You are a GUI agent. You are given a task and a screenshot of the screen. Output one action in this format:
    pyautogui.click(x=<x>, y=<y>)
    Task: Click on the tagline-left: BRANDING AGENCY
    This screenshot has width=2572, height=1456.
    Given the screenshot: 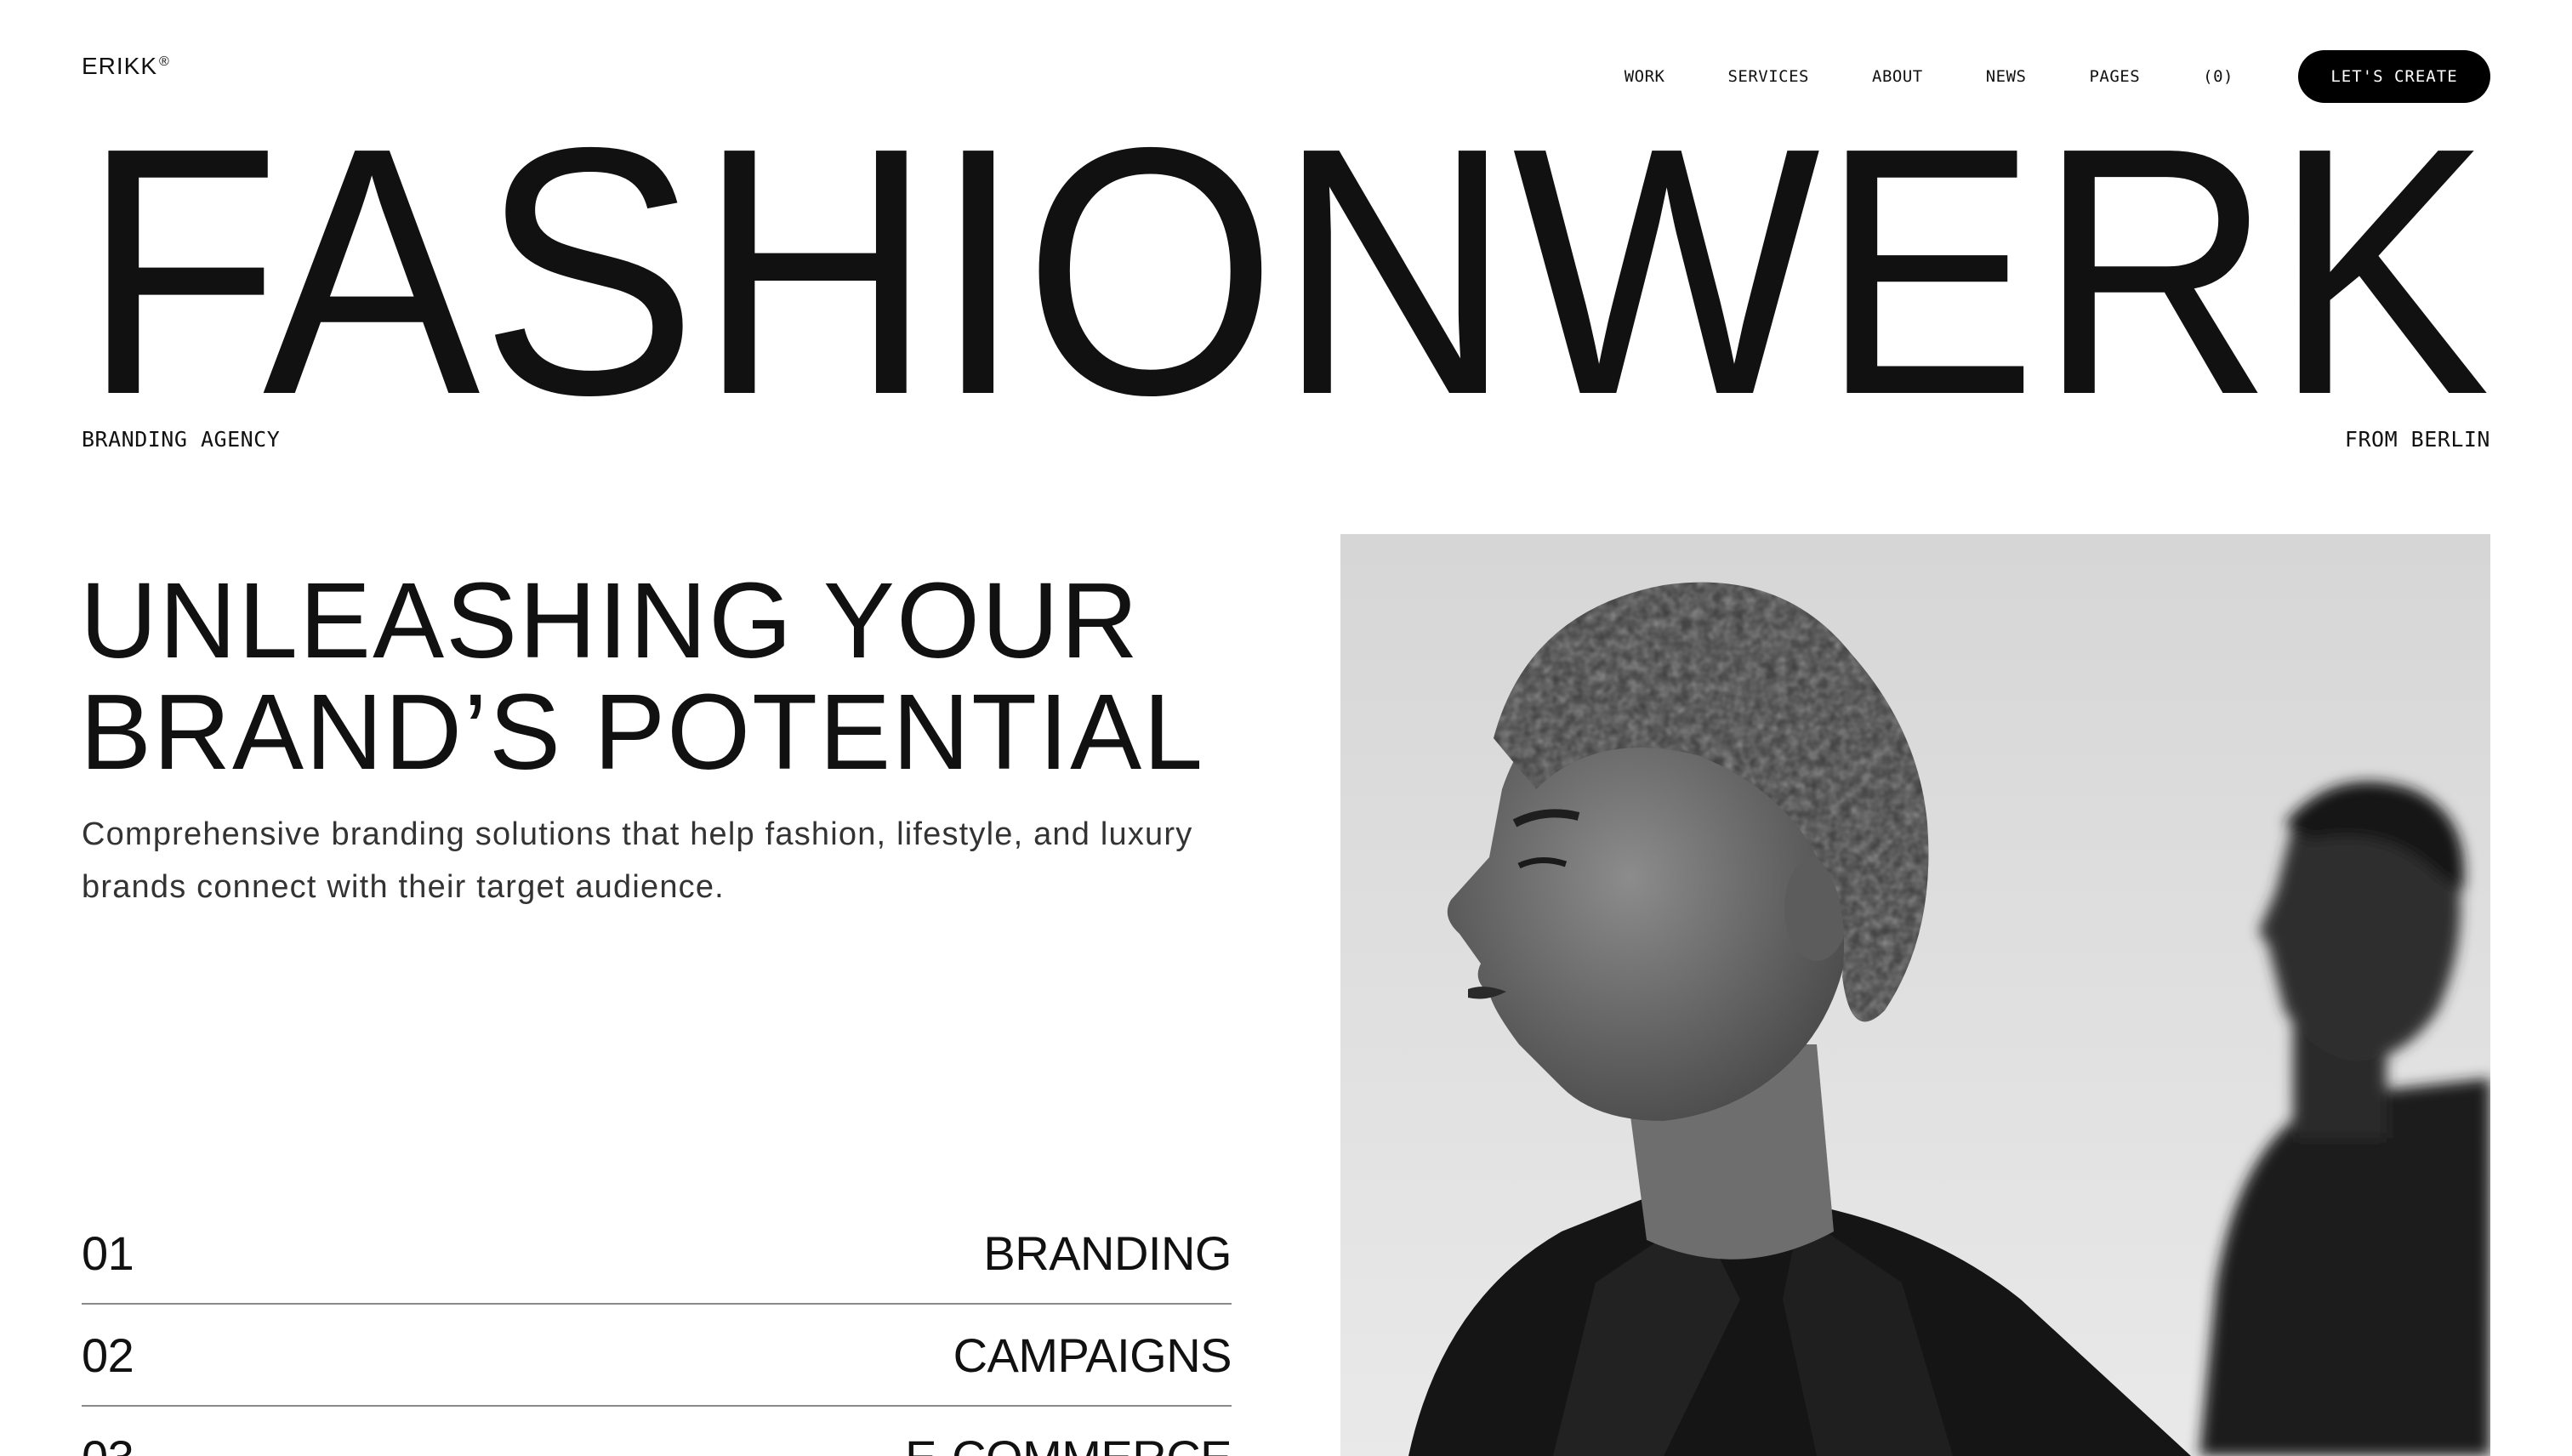 What is the action you would take?
    pyautogui.click(x=182, y=439)
    